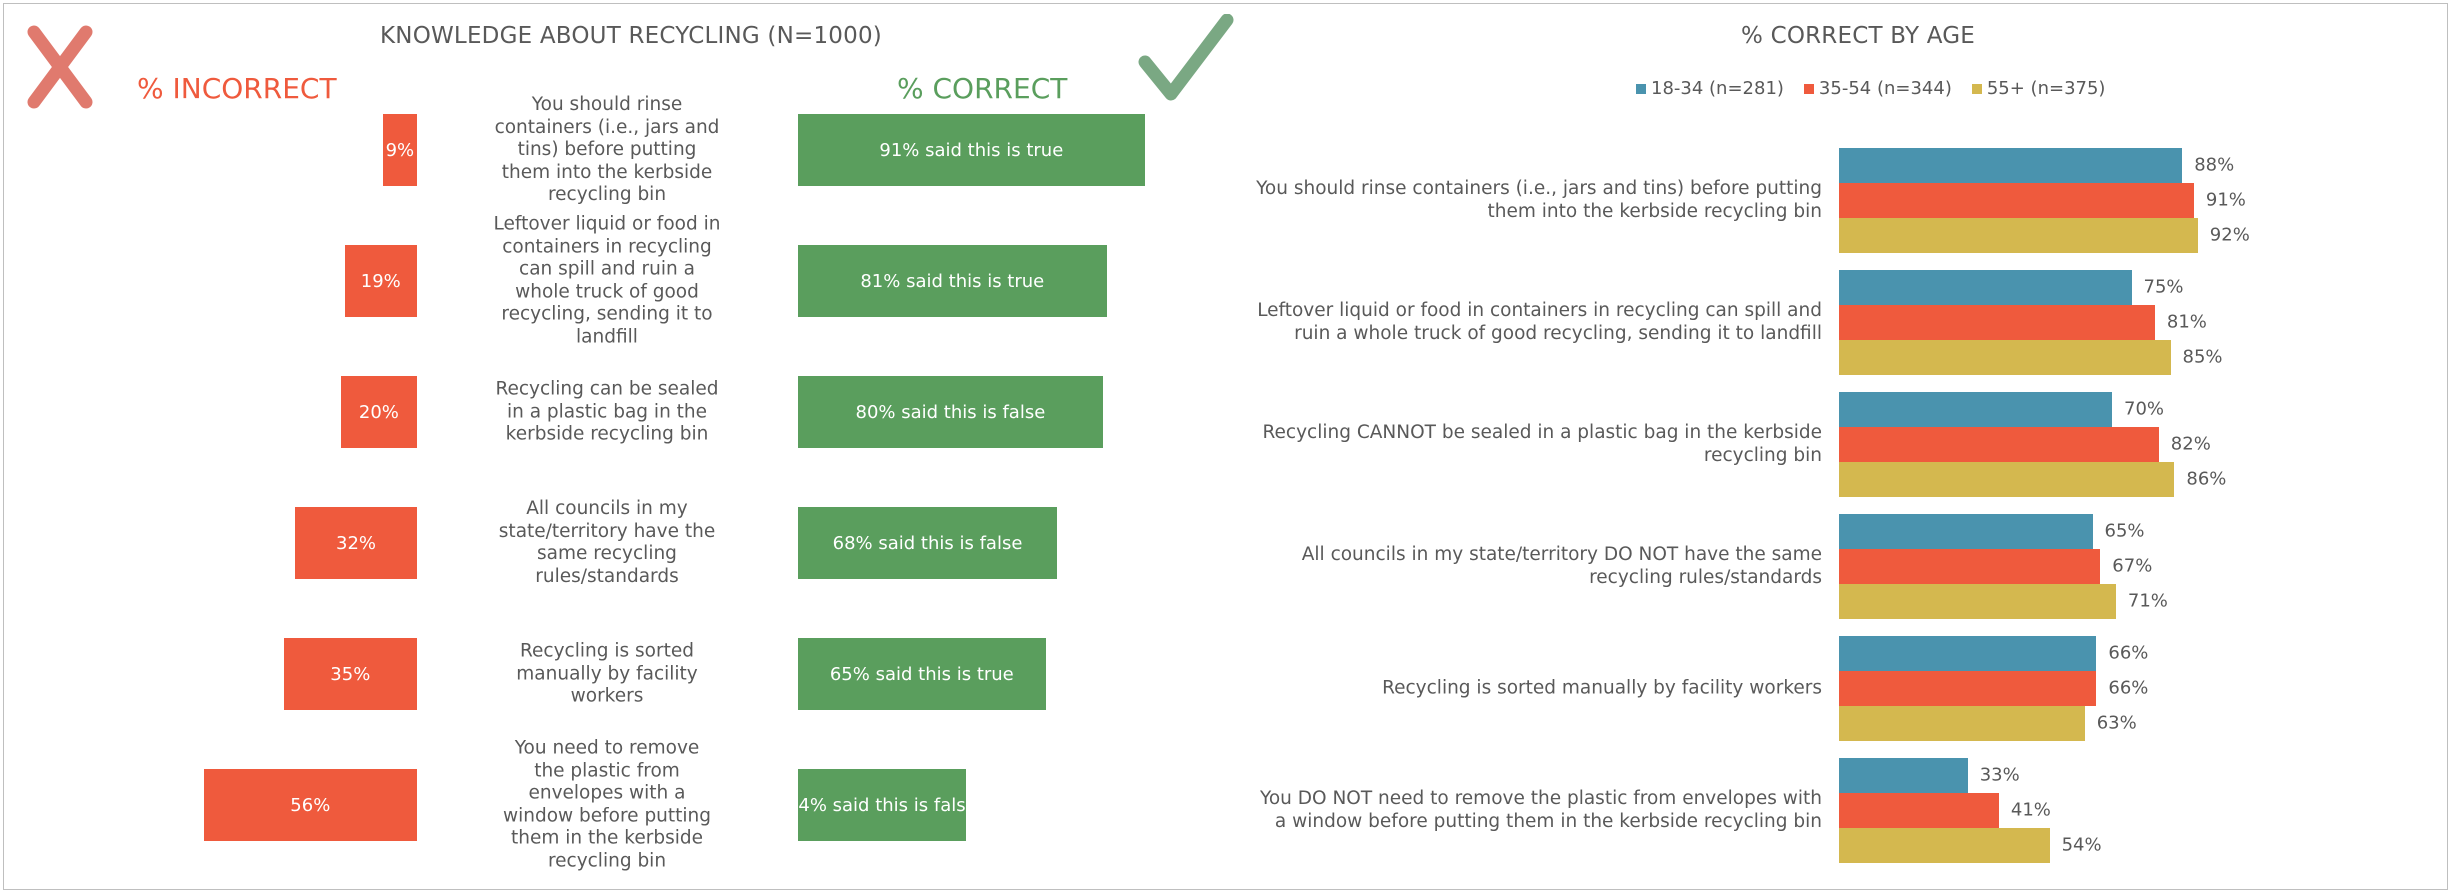  Describe the element at coordinates (1885, 88) in the screenshot. I see `legend-label: 35-54 (n=344)` at that location.